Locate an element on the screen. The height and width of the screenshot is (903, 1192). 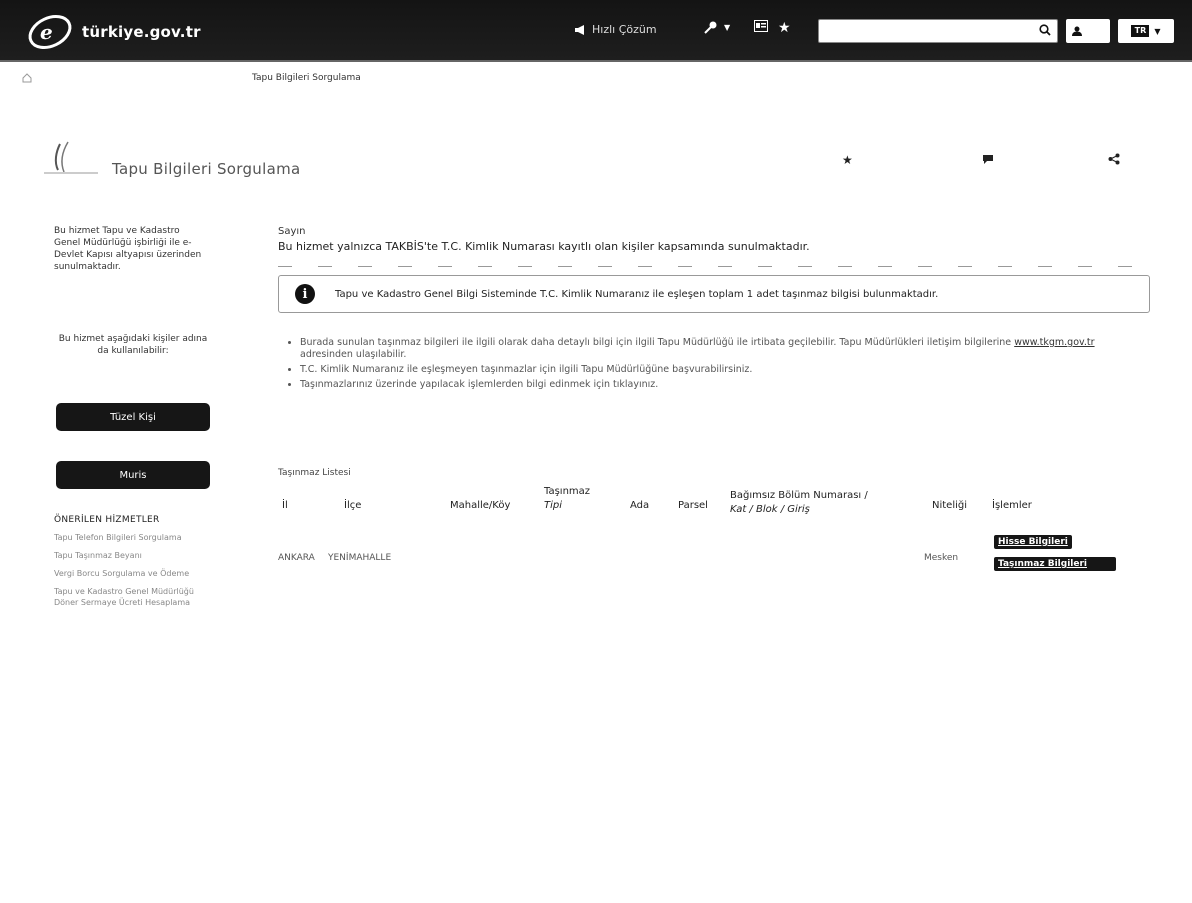
key-icon is located at coordinates (710, 27).